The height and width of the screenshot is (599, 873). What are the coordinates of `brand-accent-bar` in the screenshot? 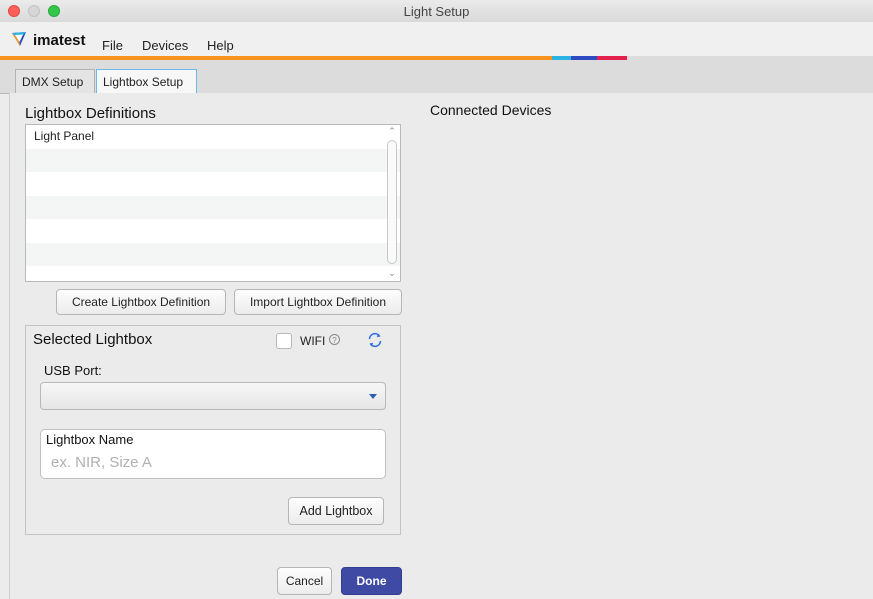 It's located at (436, 60).